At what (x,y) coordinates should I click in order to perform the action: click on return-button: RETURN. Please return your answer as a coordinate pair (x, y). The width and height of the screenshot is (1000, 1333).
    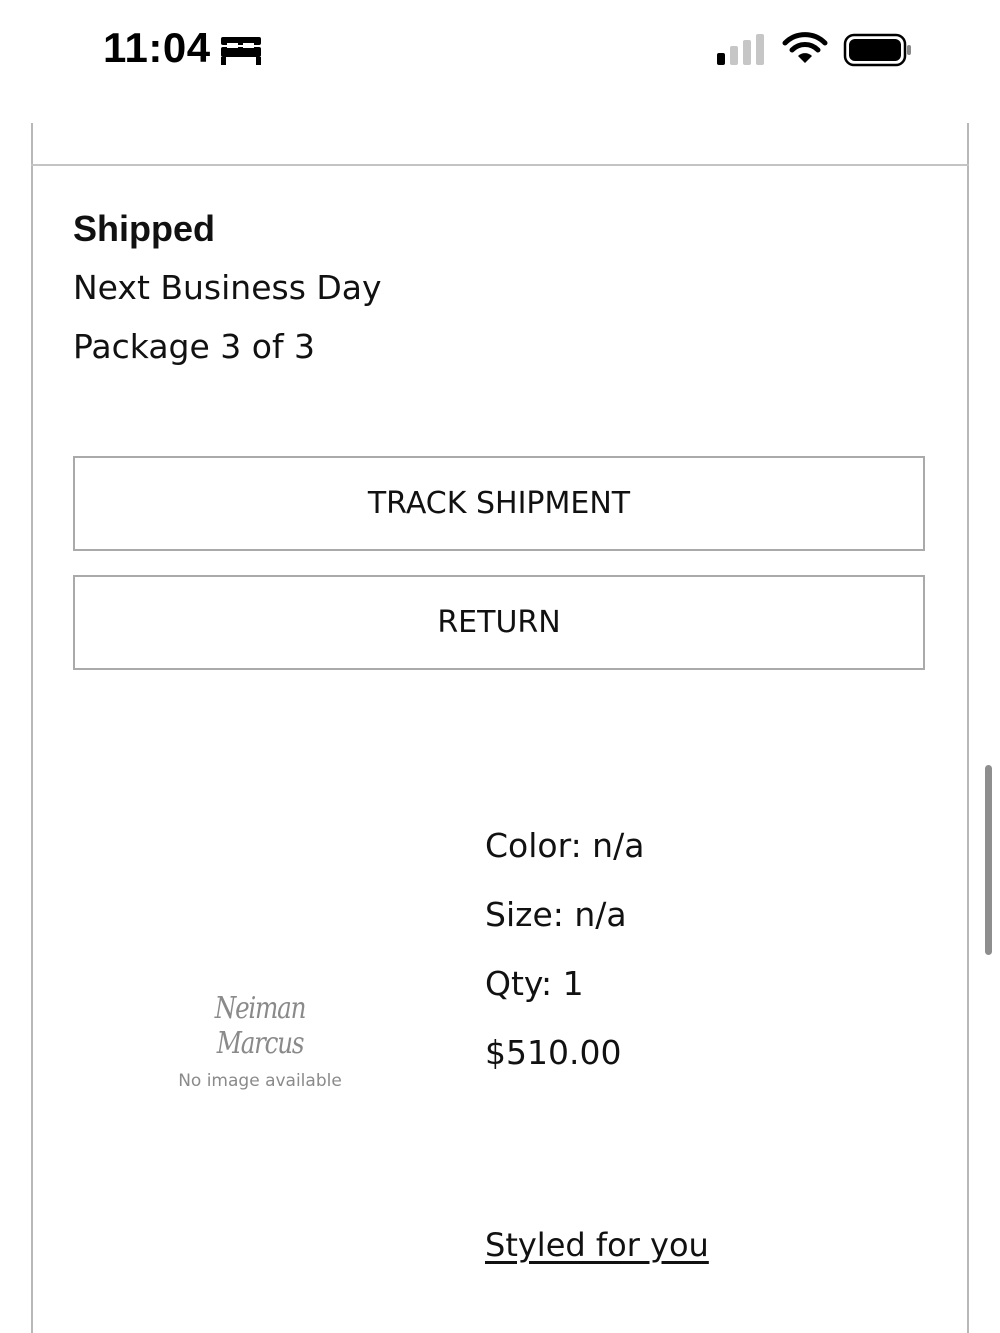
    Looking at the image, I should click on (499, 622).